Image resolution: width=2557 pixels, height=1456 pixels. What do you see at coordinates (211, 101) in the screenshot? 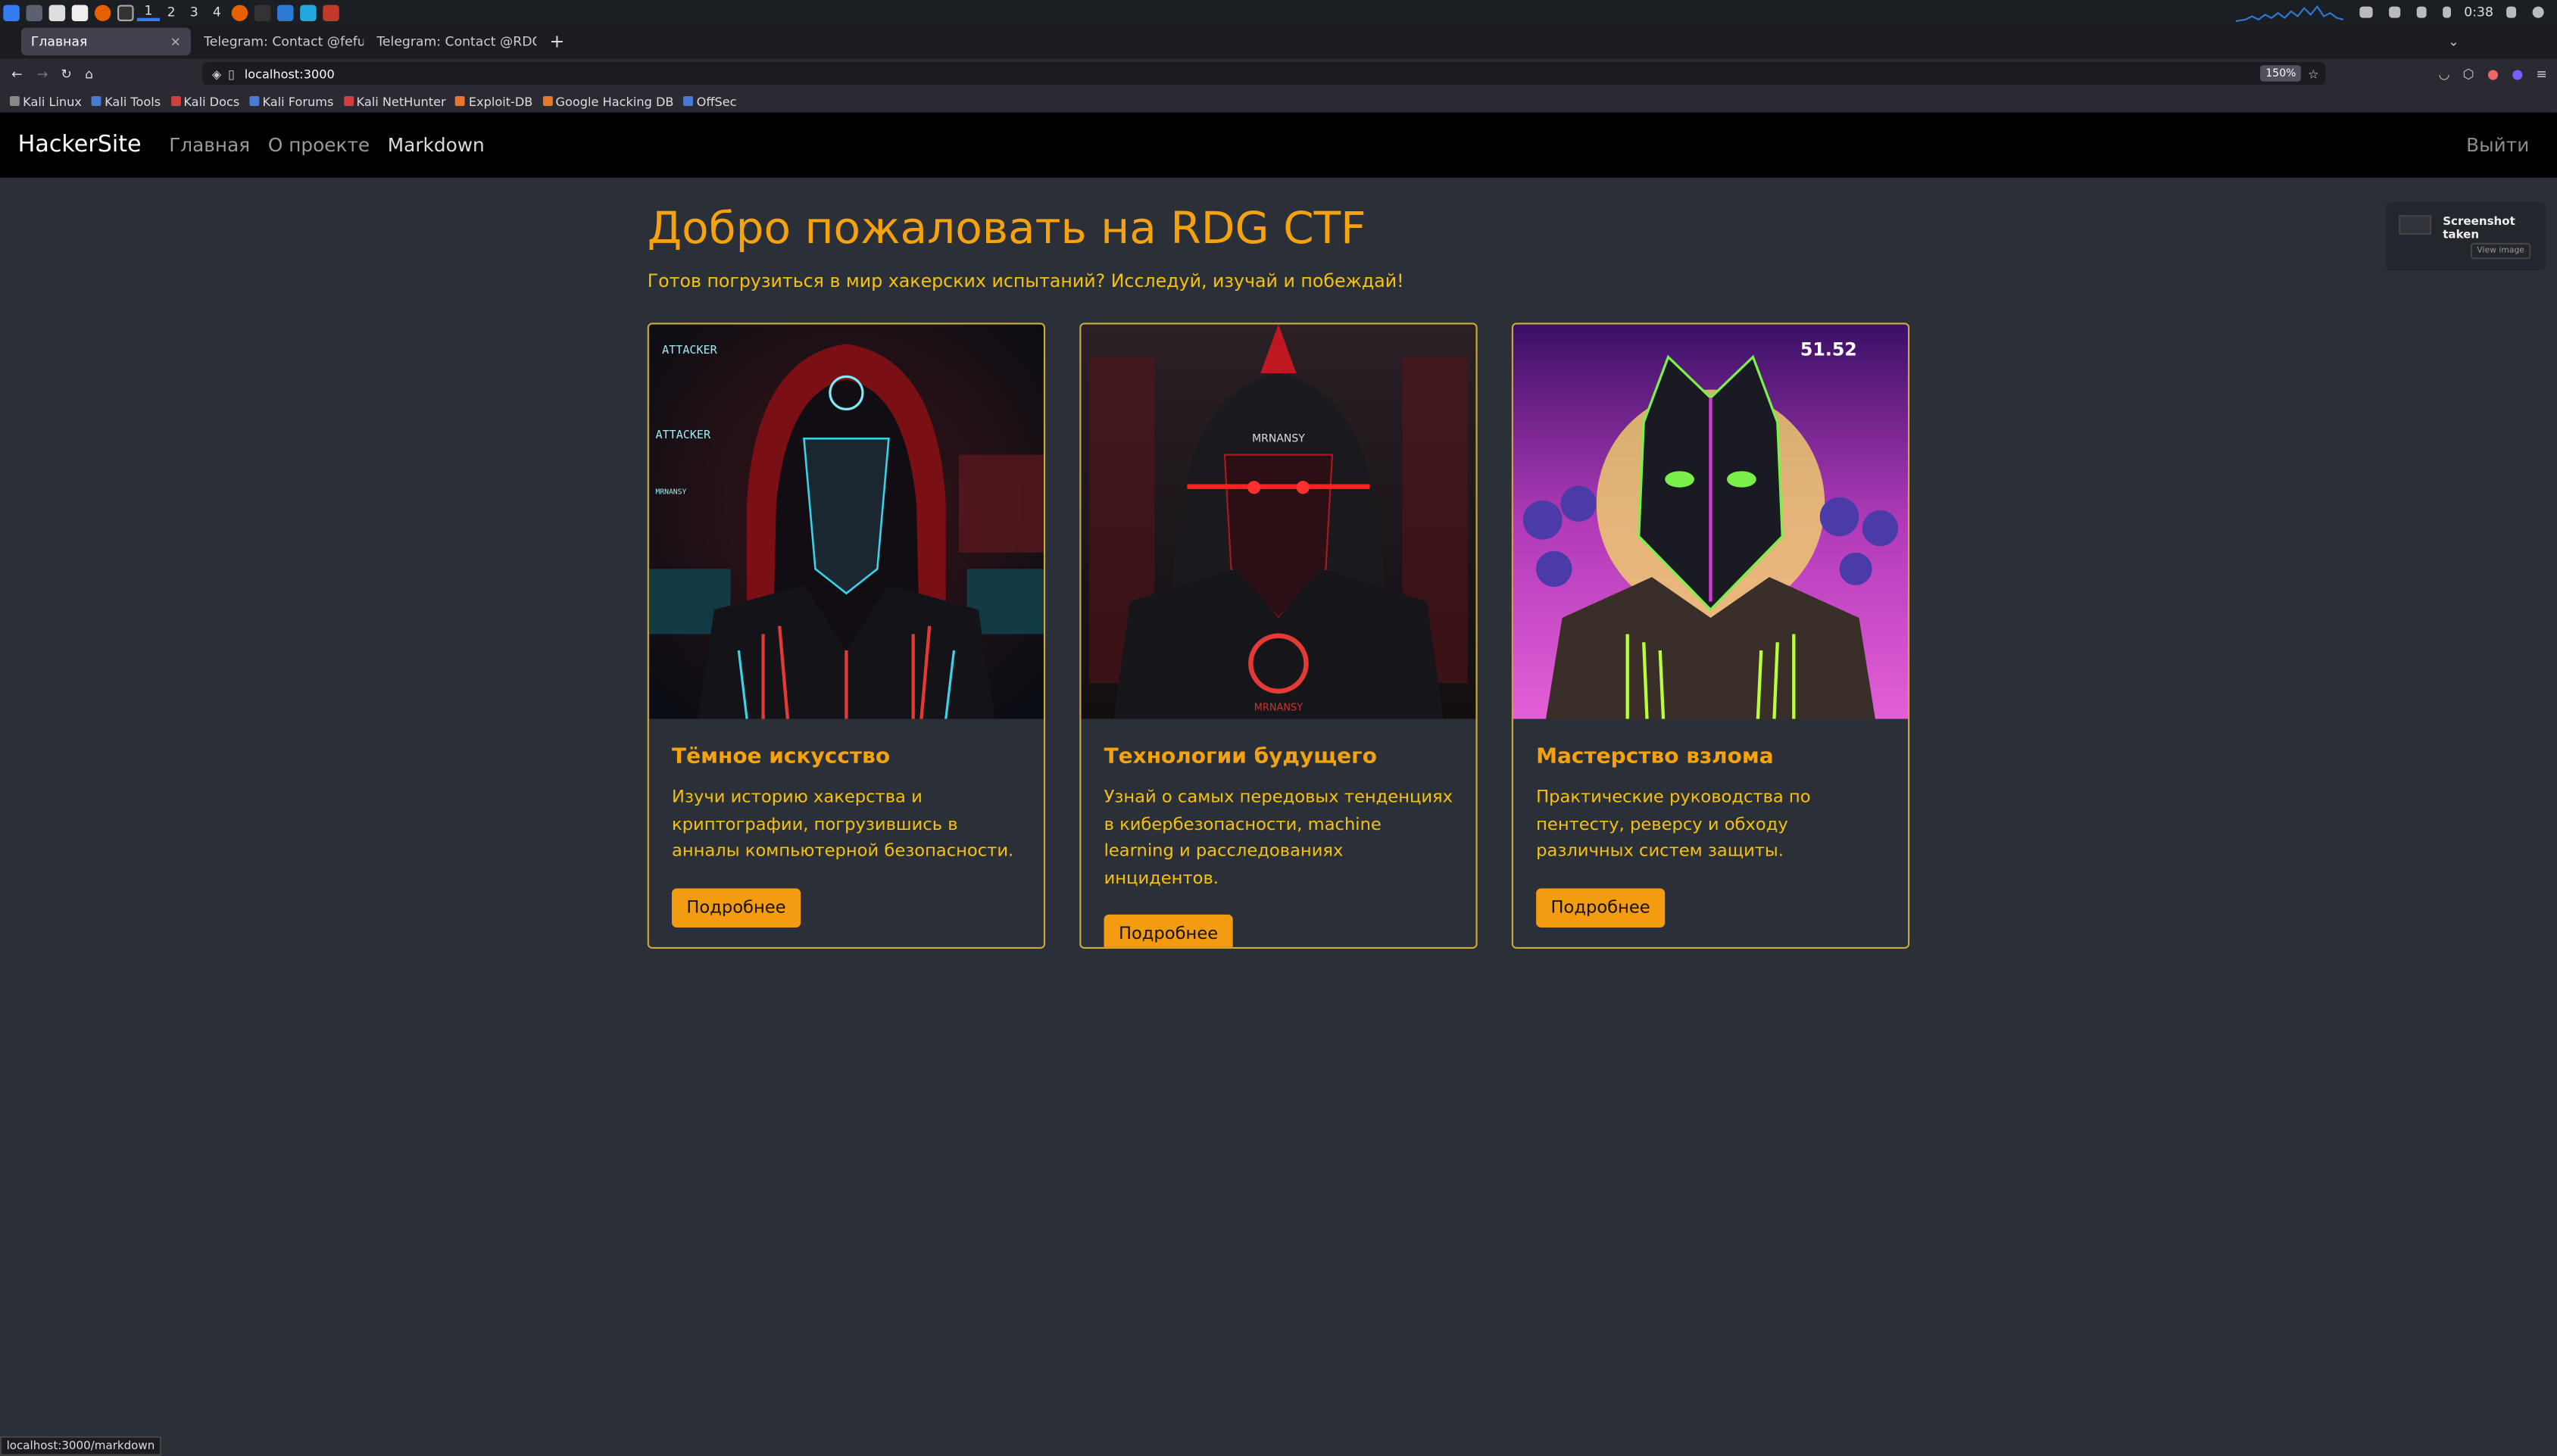
I see `bookmark-label: Kali Docs` at bounding box center [211, 101].